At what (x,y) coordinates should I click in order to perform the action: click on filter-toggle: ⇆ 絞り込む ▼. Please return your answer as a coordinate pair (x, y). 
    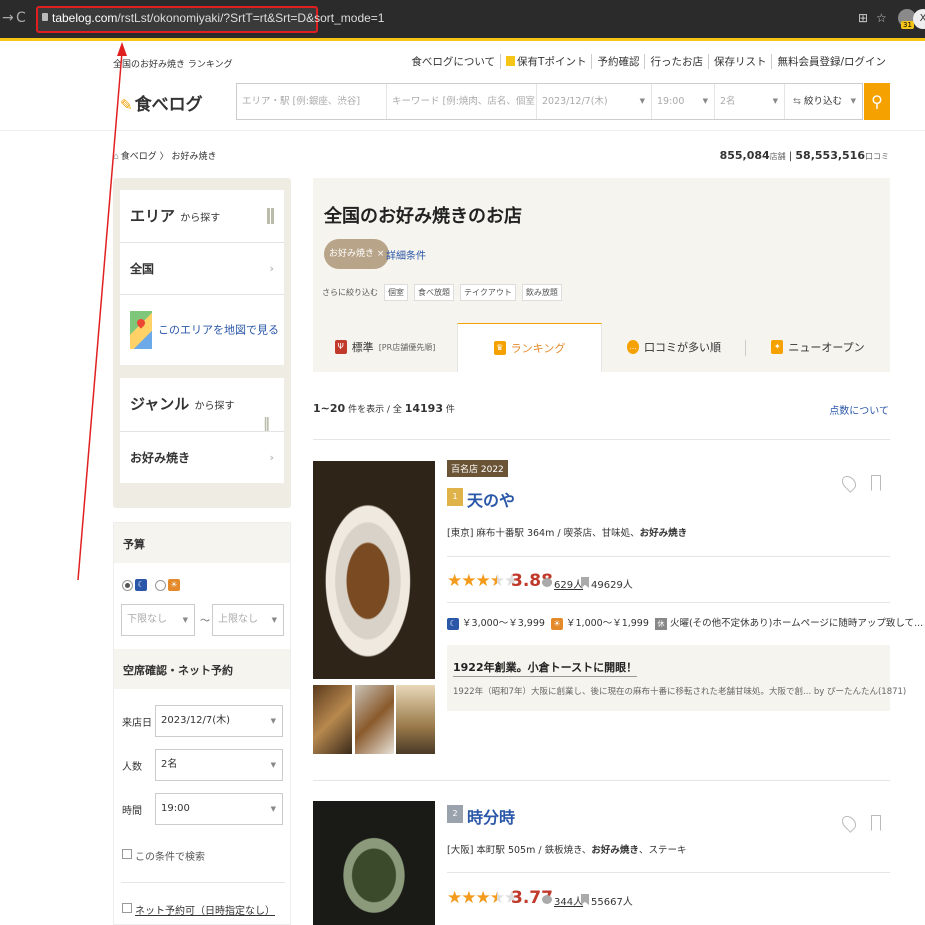
    Looking at the image, I should click on (823, 101).